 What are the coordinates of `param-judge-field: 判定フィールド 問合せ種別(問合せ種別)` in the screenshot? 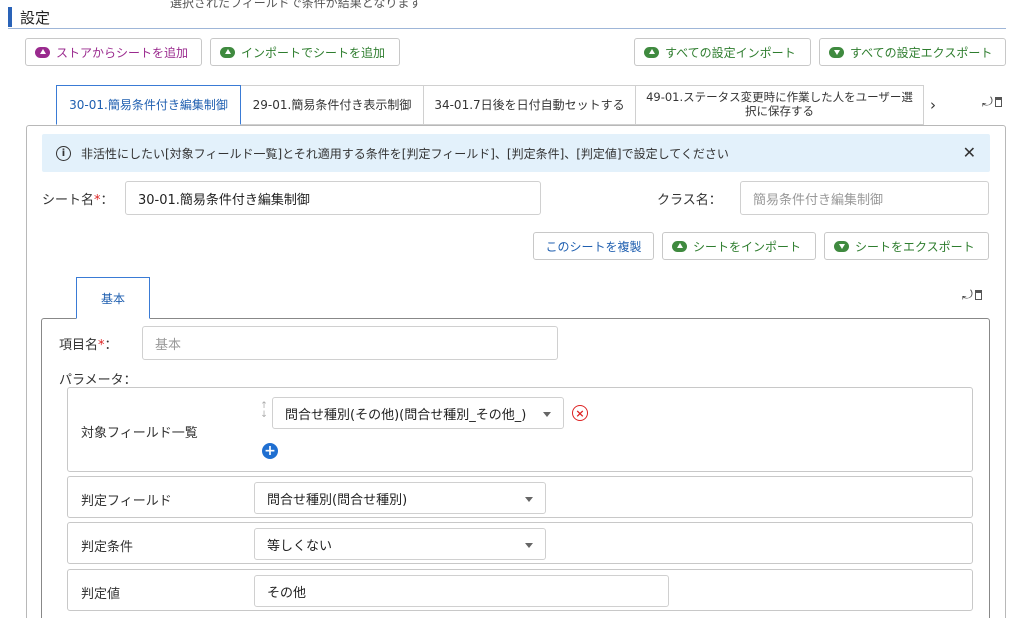 It's located at (520, 497).